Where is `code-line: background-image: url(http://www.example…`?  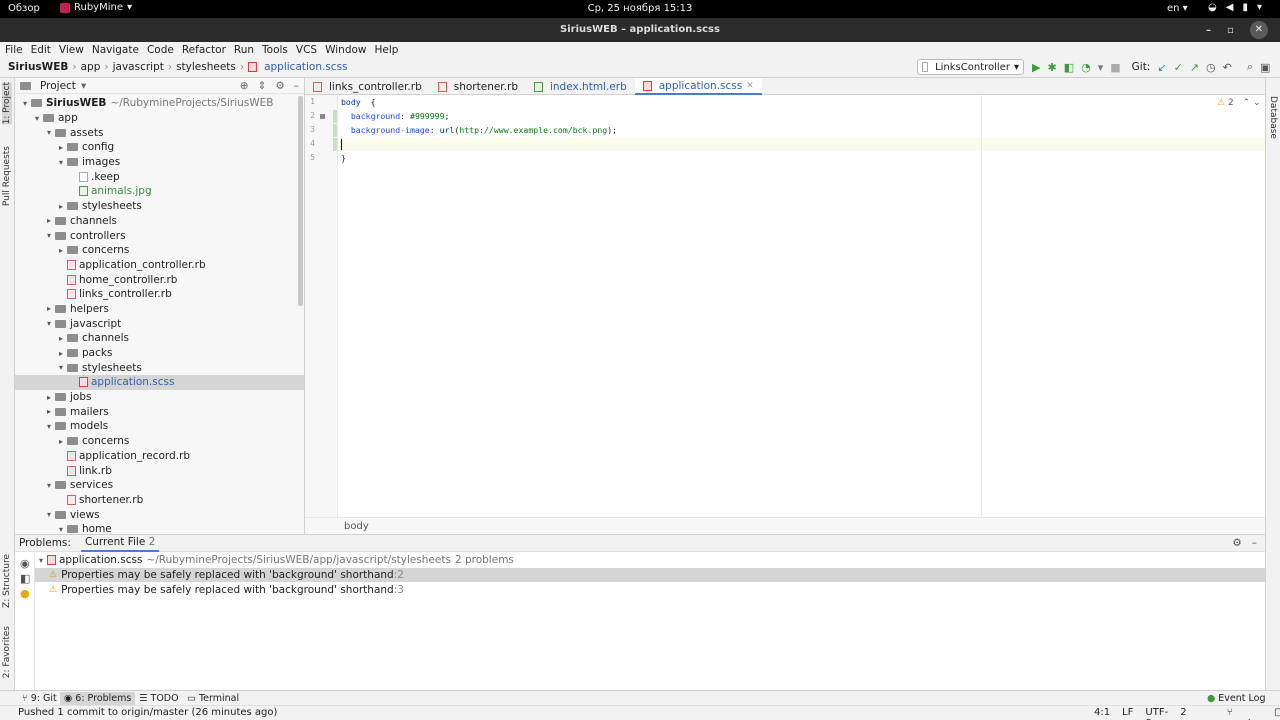 code-line: background-image: url(http://www.example… is located at coordinates (479, 130).